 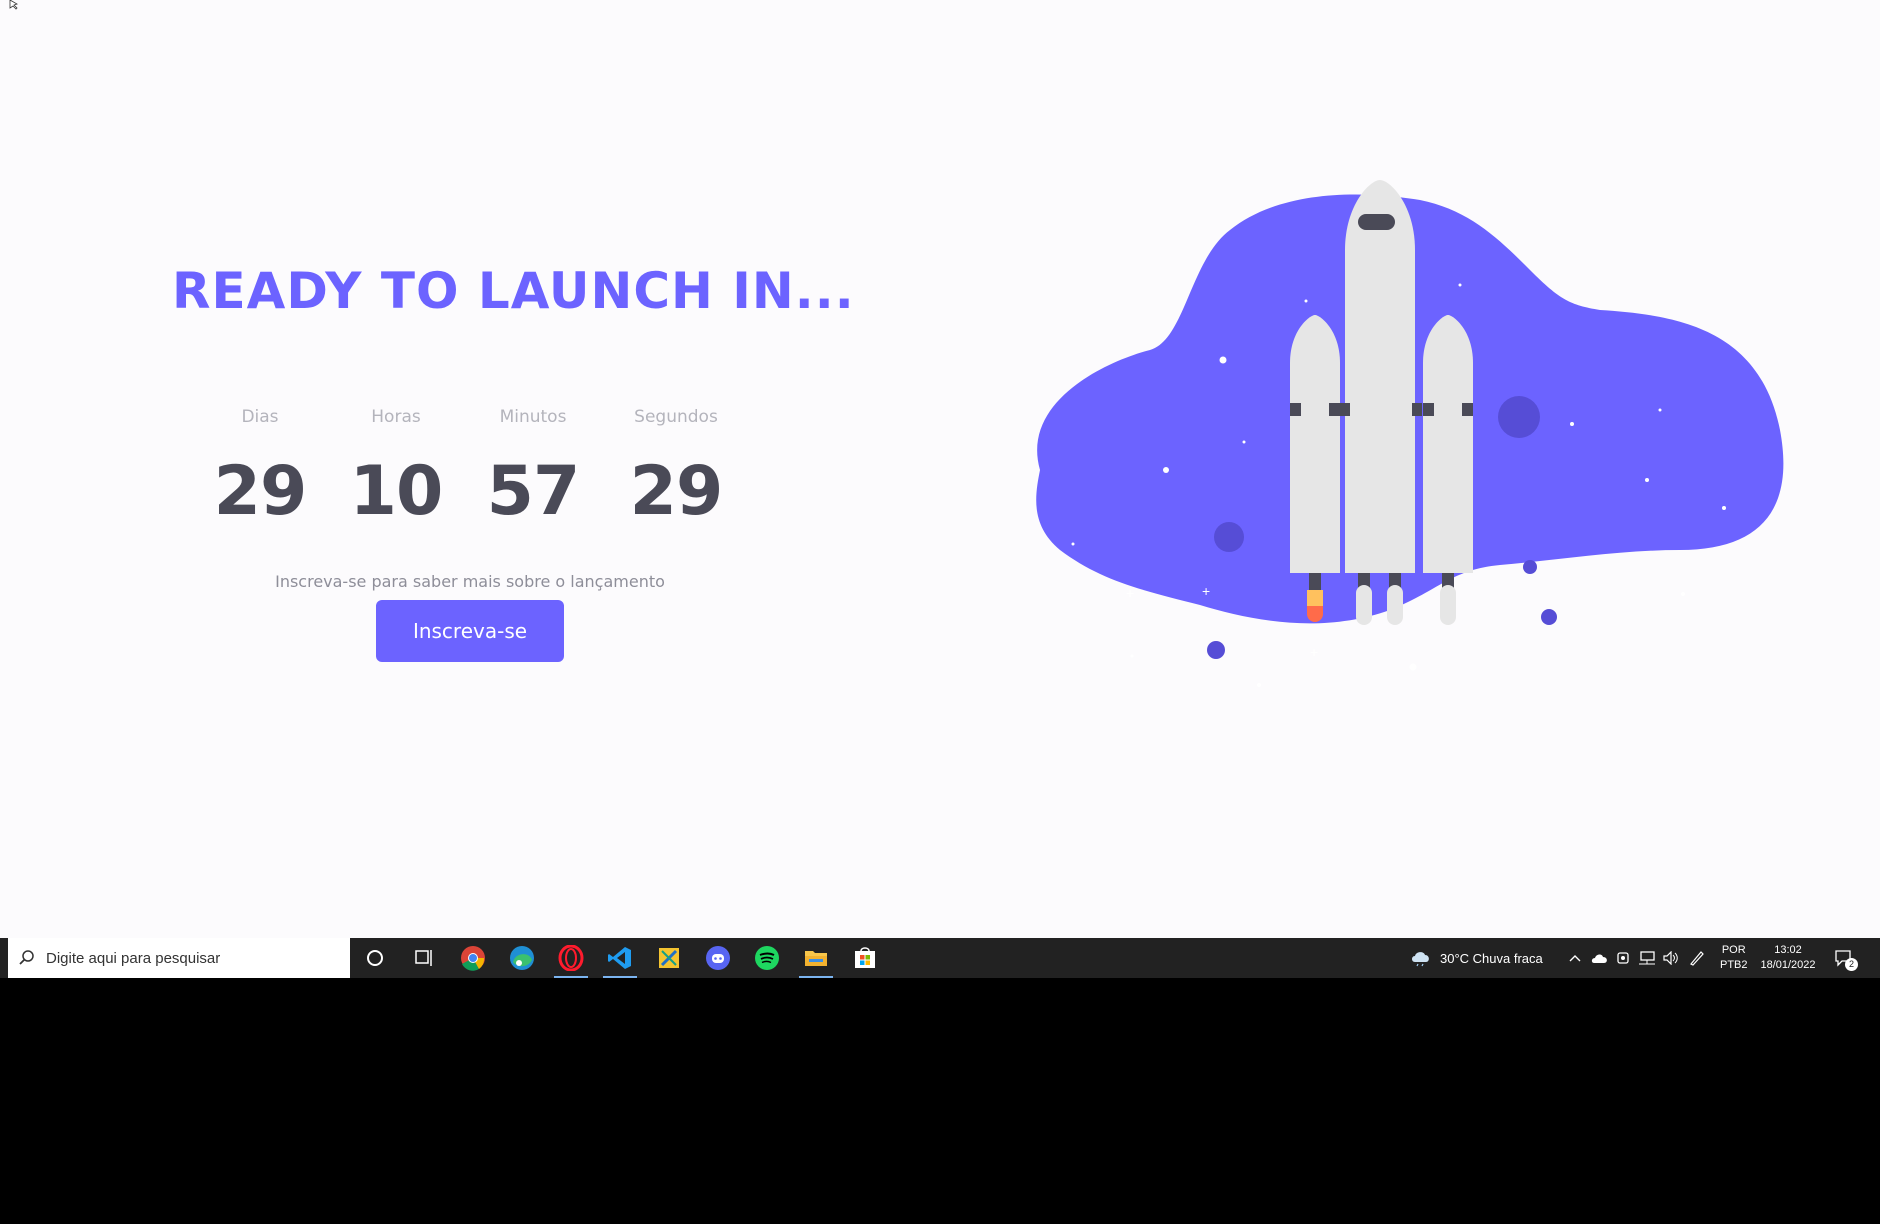 I want to click on taskbar-search-input: Digite aqui para pesquisar, so click(x=179, y=958).